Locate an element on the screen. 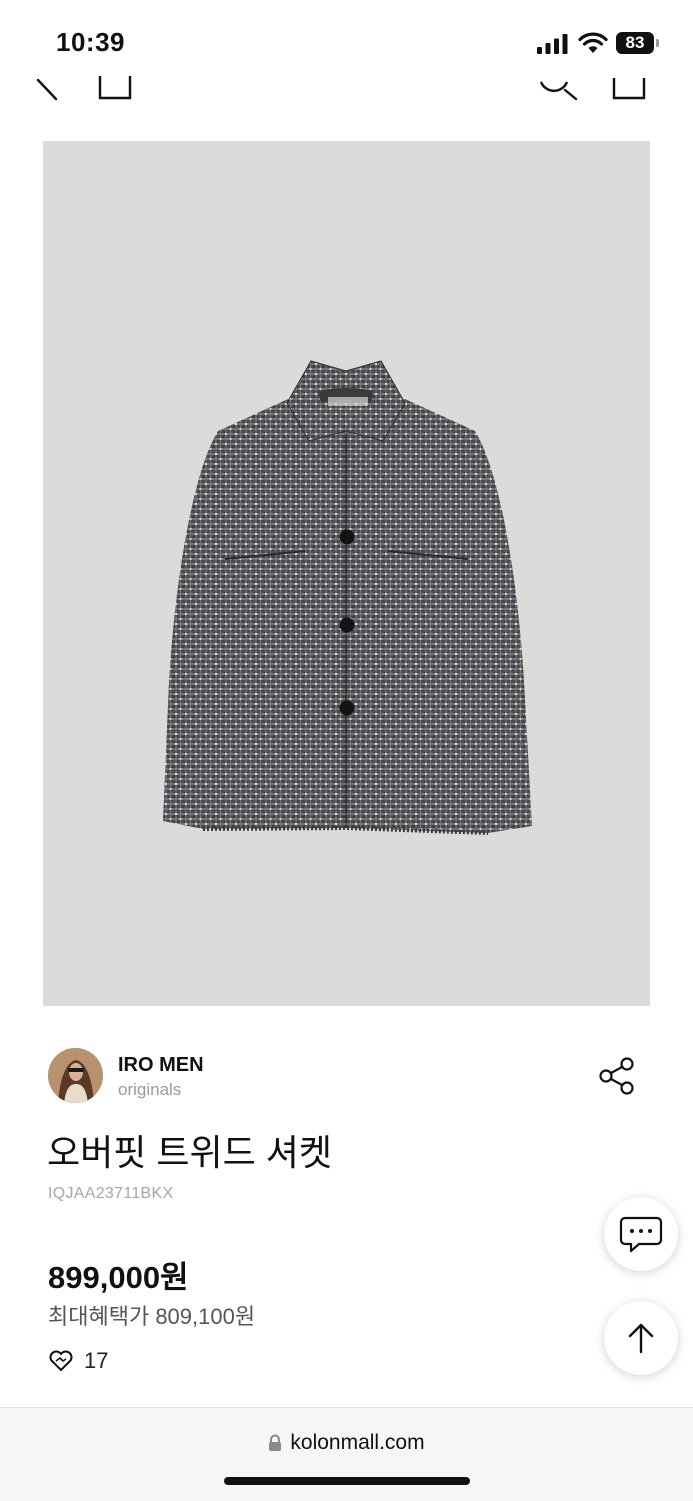  max-benefit-price: 최대혜택가 809,100원 is located at coordinates (152, 1316).